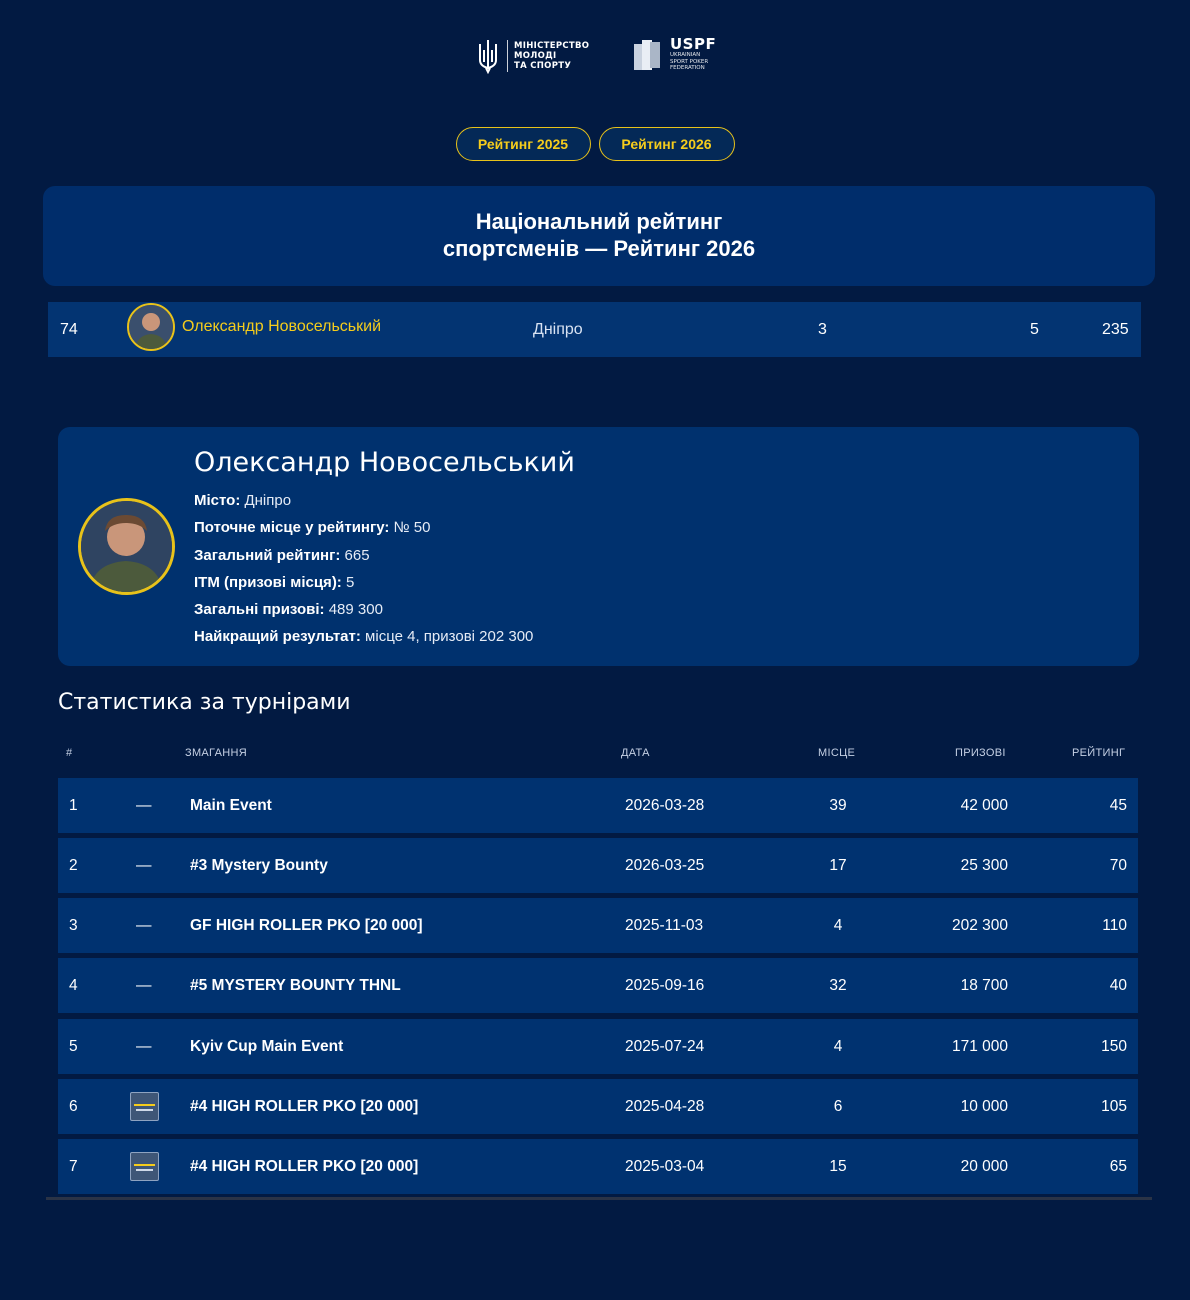 The image size is (1190, 1300). Describe the element at coordinates (488, 57) in the screenshot. I see `trident-icon` at that location.